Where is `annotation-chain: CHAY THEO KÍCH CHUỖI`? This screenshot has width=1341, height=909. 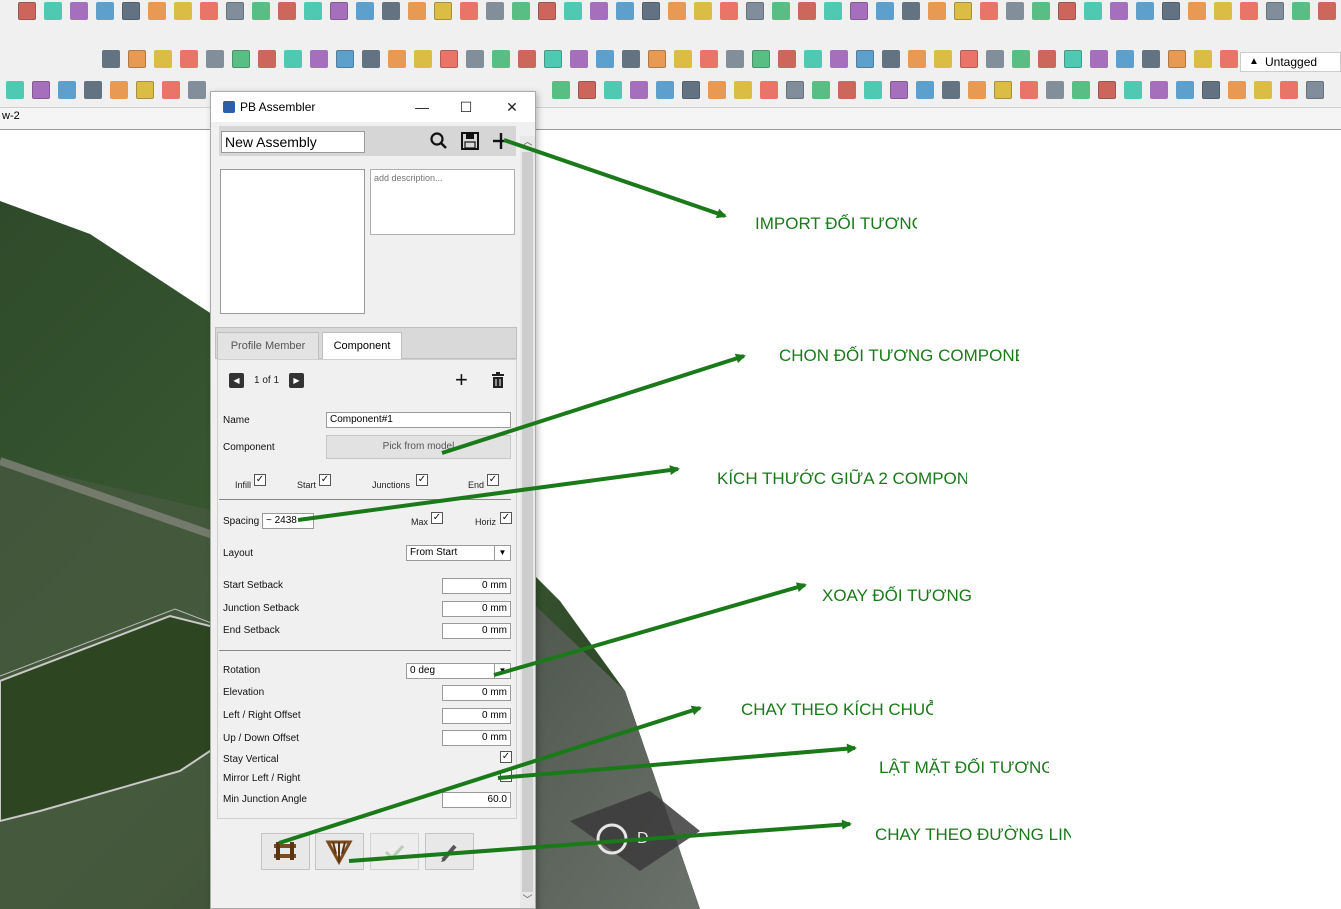 annotation-chain: CHAY THEO KÍCH CHUỖI is located at coordinates (837, 709).